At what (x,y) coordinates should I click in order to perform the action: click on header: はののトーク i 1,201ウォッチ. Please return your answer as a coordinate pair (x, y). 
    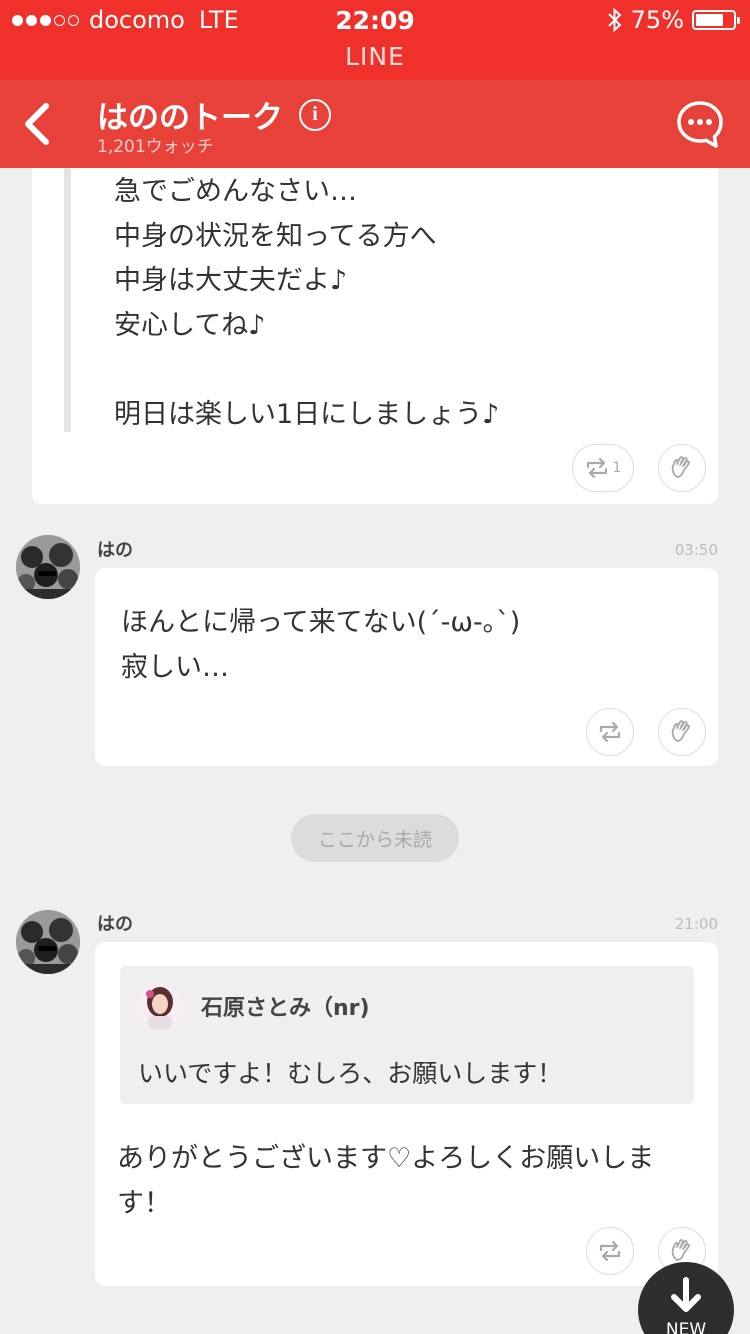
    Looking at the image, I should click on (375, 124).